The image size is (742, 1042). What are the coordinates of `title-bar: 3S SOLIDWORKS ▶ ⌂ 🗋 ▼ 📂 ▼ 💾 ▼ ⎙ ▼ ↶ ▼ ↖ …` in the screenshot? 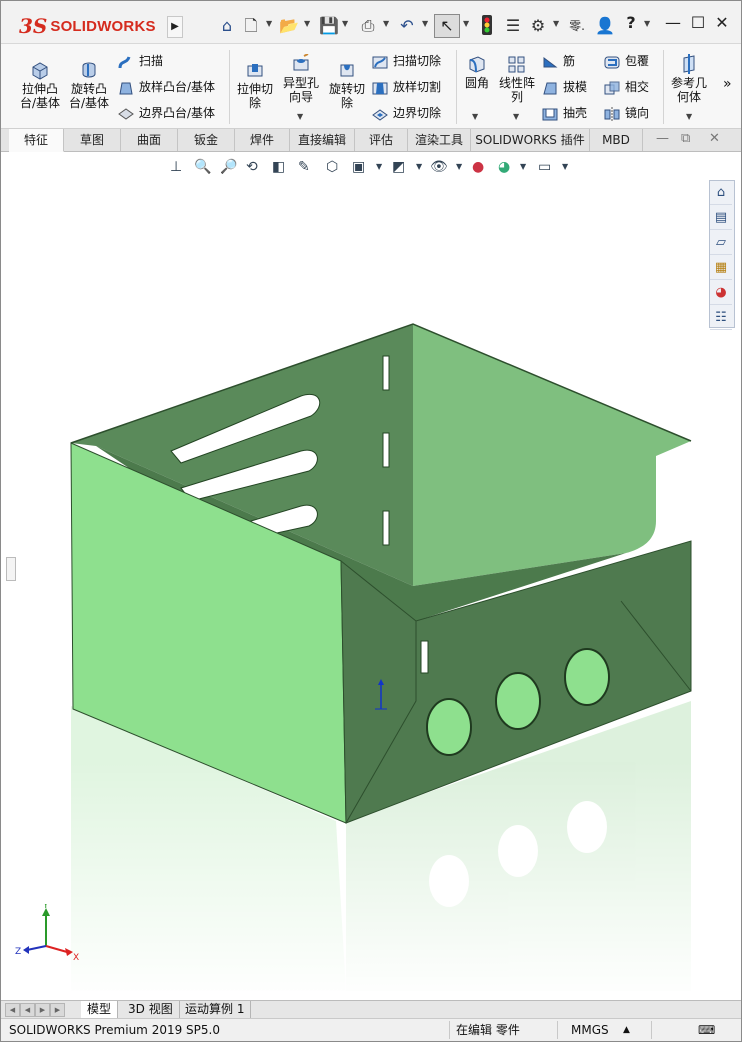 It's located at (371, 22).